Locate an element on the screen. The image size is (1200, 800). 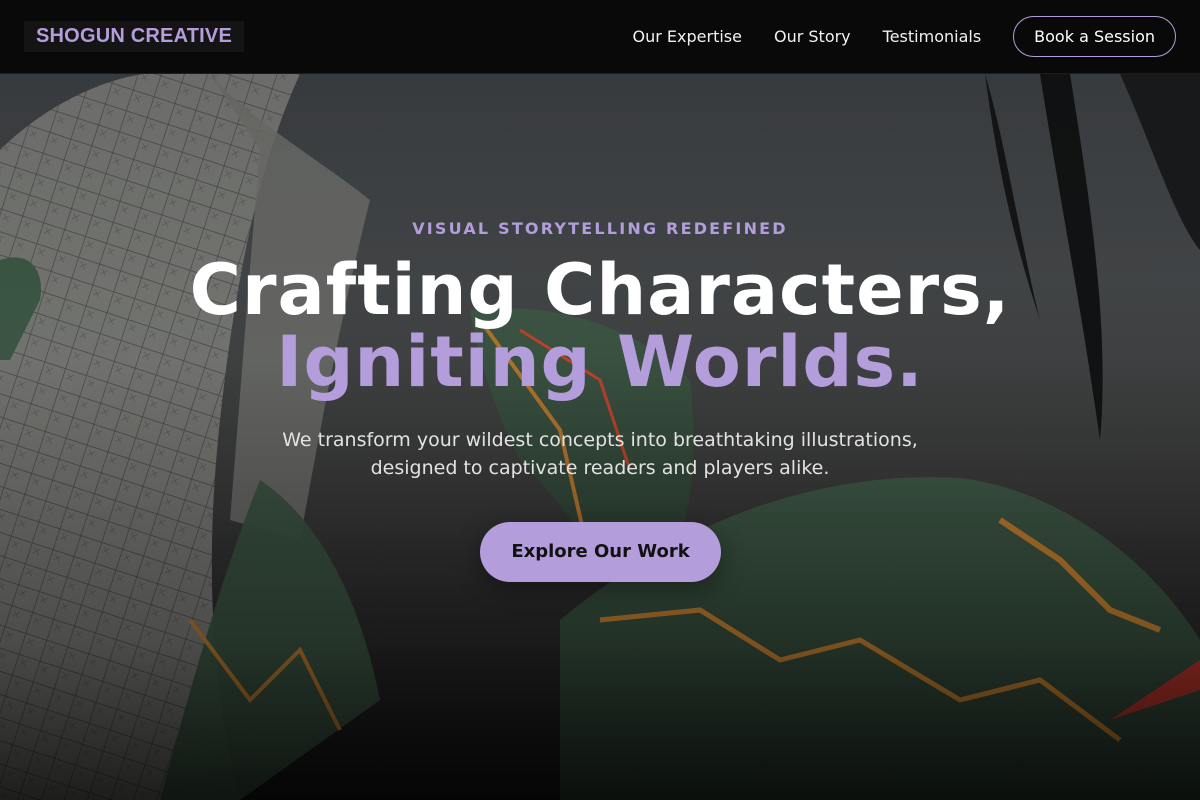
explore-work-button: Explore Our Work is located at coordinates (600, 552).